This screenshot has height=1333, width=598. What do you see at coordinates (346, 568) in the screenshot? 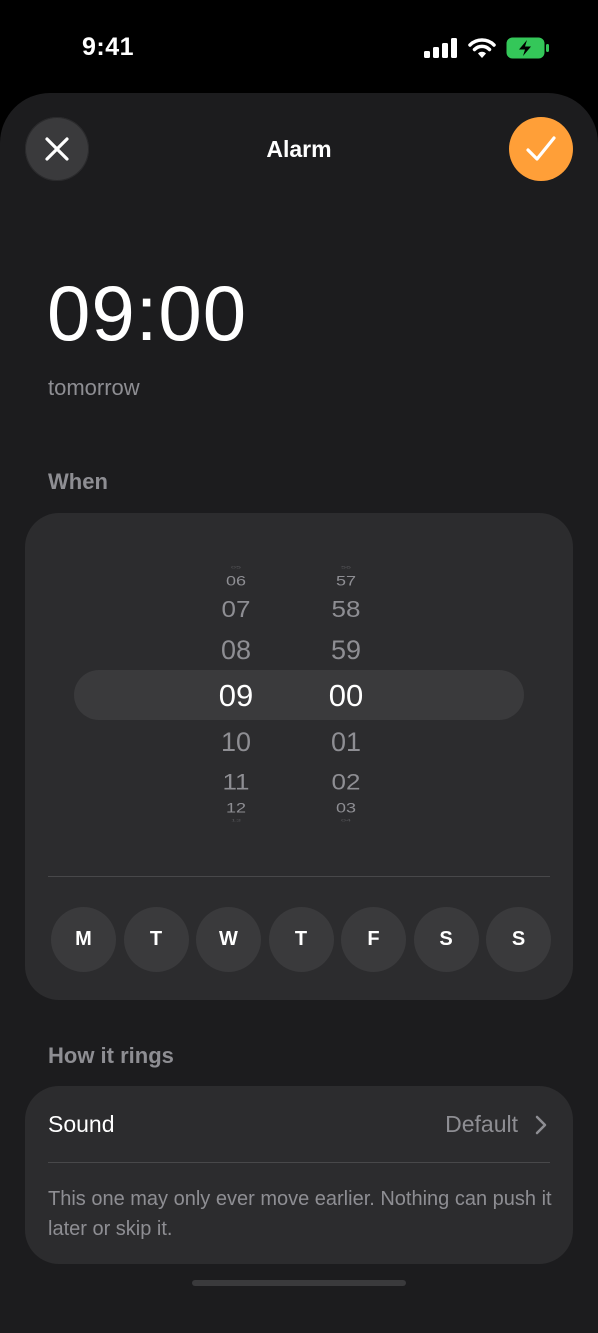
I see `minute-option: 56` at bounding box center [346, 568].